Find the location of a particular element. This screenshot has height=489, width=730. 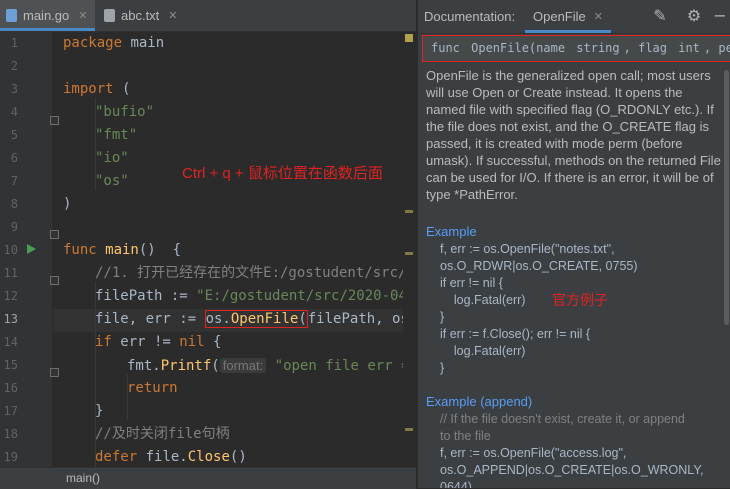

code-line: package main is located at coordinates (114, 43).